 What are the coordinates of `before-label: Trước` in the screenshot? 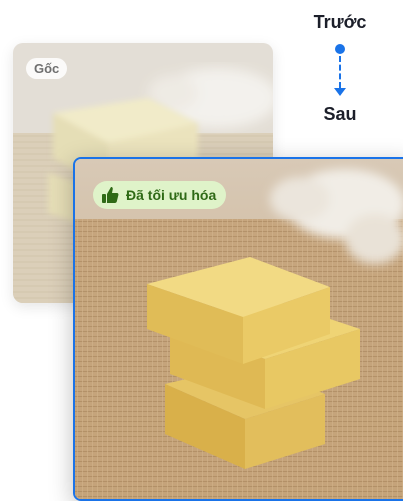 It's located at (340, 22).